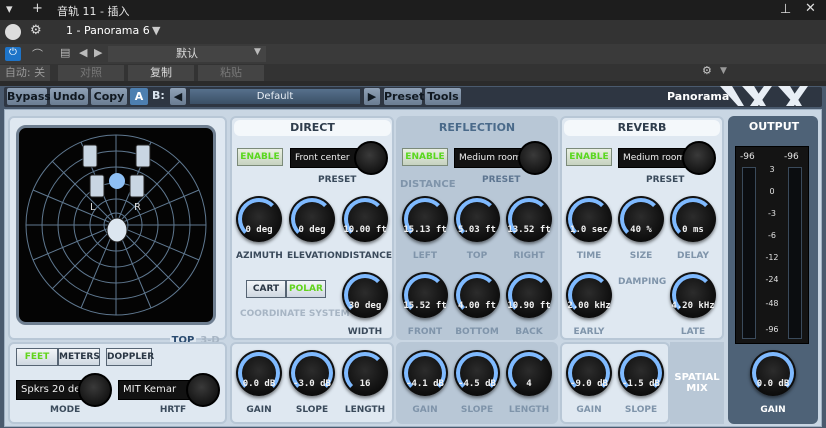  I want to click on polar-button: POLAR, so click(306, 289).